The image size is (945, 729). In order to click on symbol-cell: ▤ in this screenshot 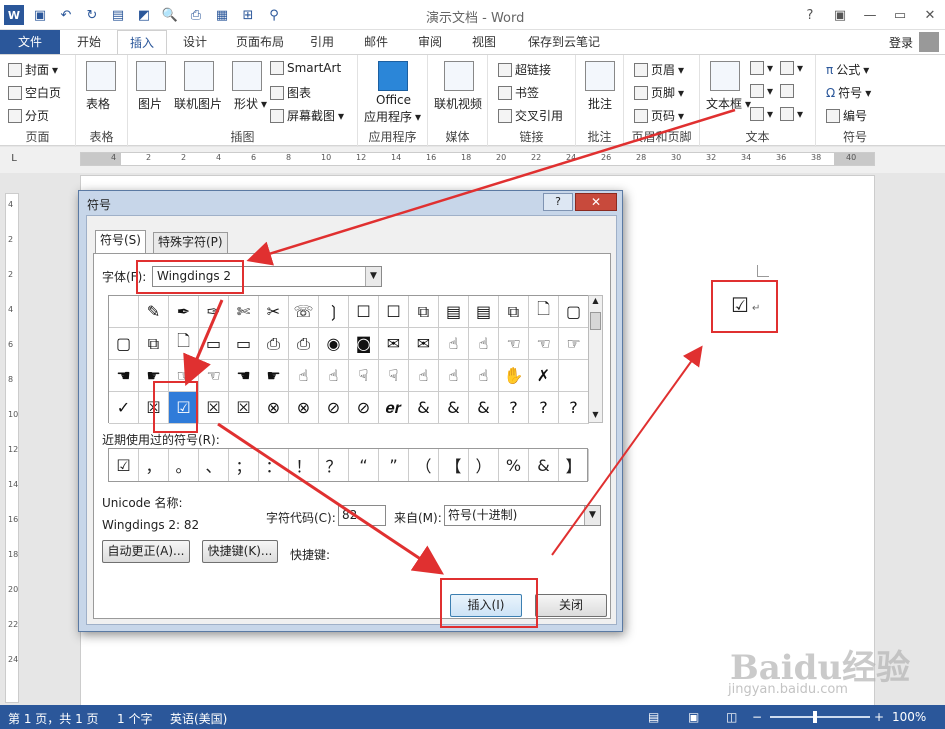, I will do `click(484, 312)`.